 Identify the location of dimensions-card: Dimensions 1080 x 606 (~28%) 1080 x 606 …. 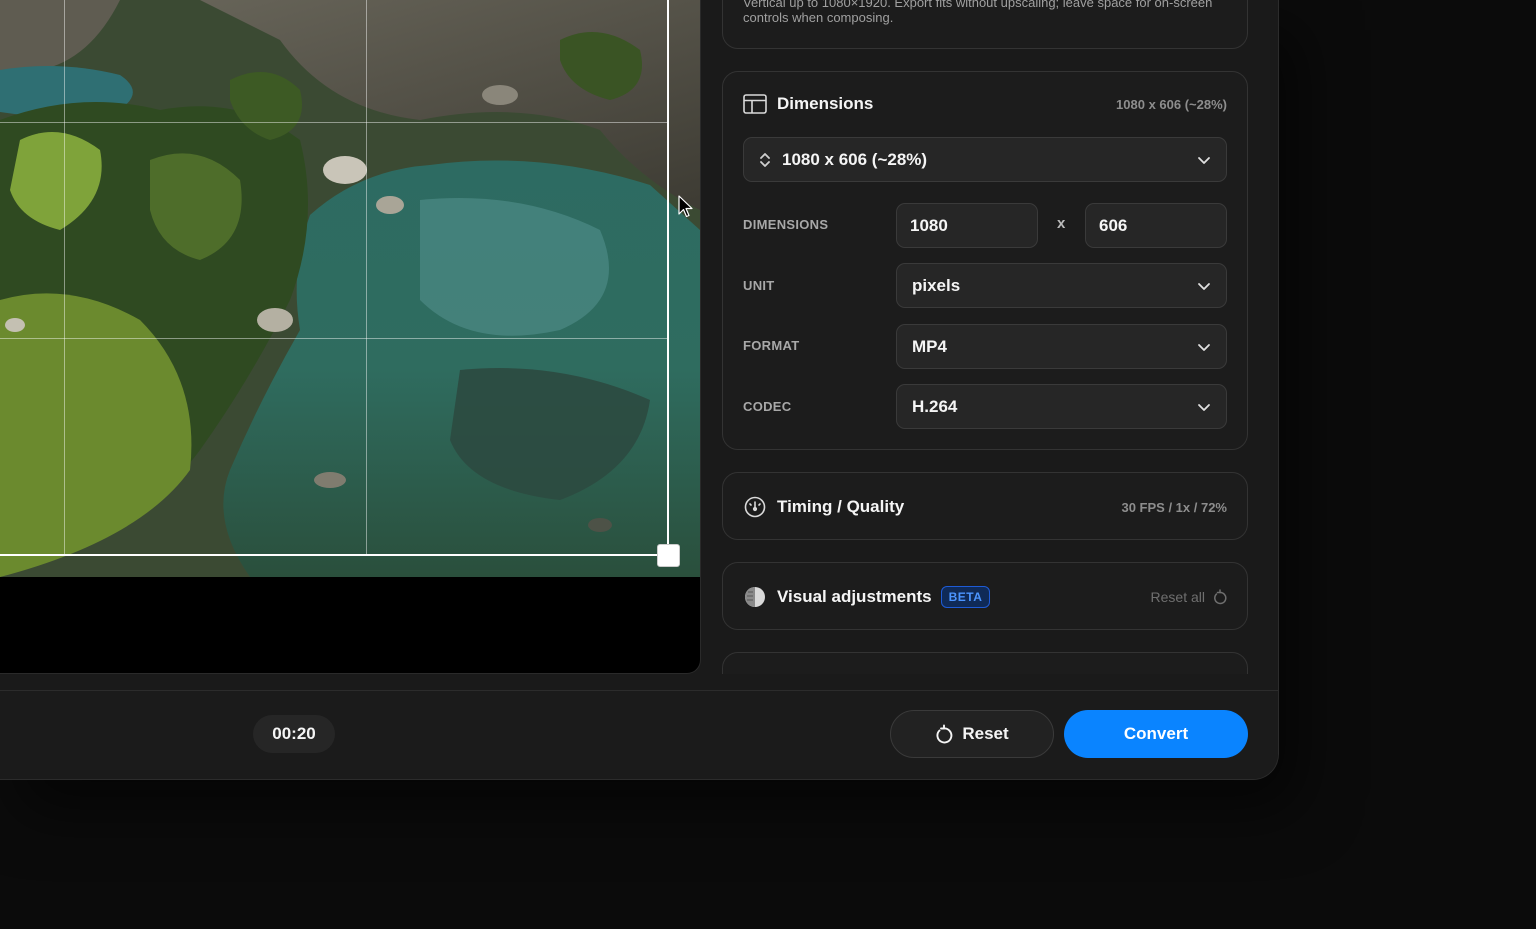
(985, 260).